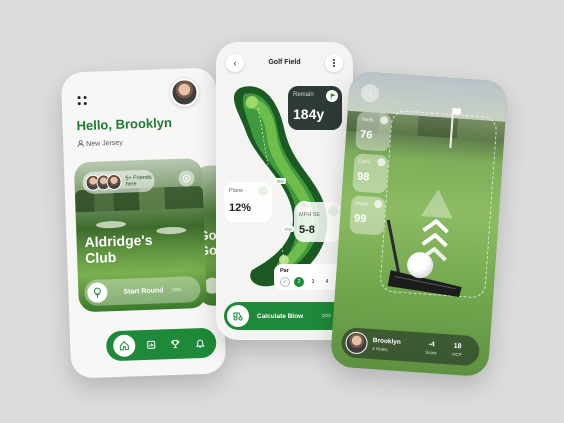  I want to click on play-icon, so click(186, 178).